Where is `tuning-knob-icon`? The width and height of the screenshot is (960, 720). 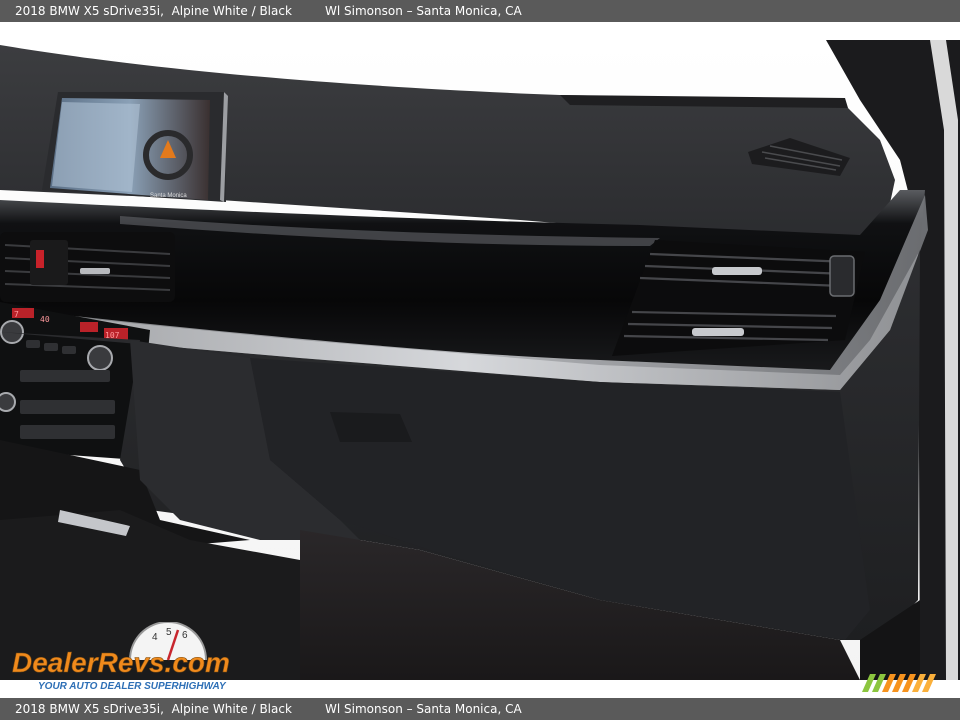
tuning-knob-icon is located at coordinates (100, 358).